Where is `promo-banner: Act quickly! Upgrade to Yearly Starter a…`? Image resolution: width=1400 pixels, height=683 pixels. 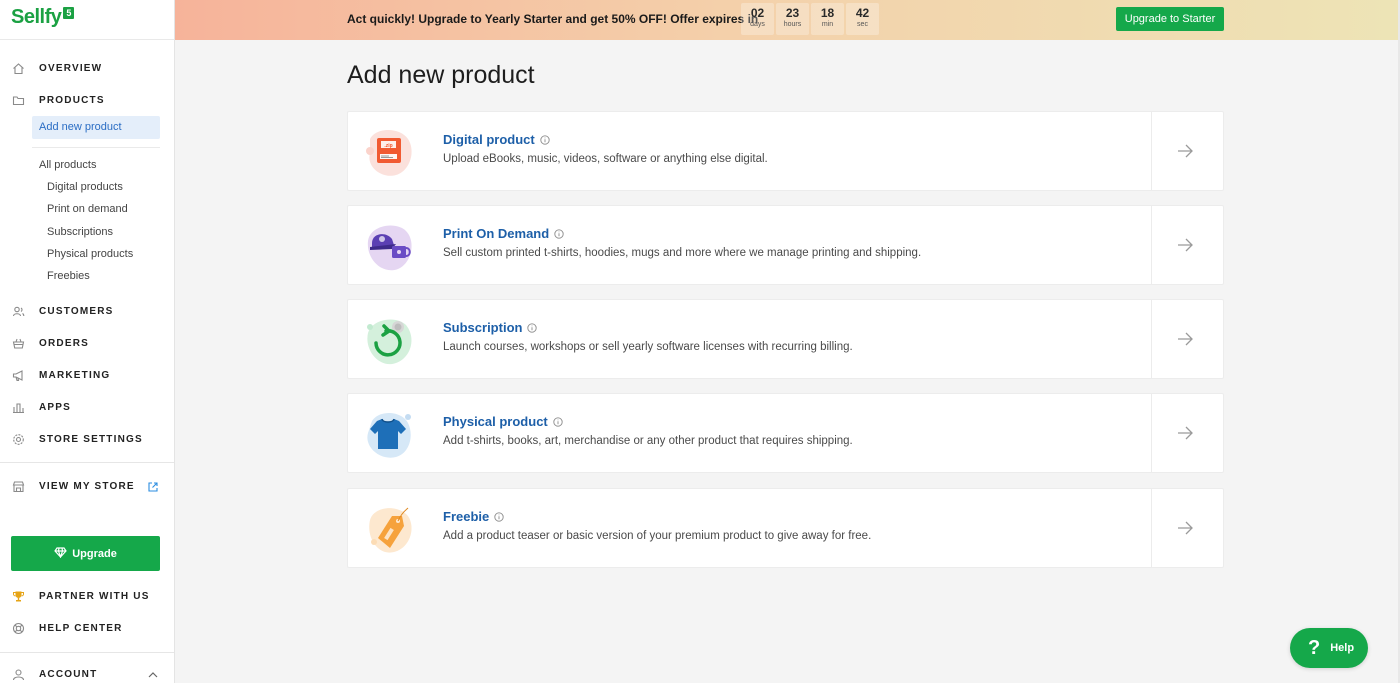 promo-banner: Act quickly! Upgrade to Yearly Starter a… is located at coordinates (786, 20).